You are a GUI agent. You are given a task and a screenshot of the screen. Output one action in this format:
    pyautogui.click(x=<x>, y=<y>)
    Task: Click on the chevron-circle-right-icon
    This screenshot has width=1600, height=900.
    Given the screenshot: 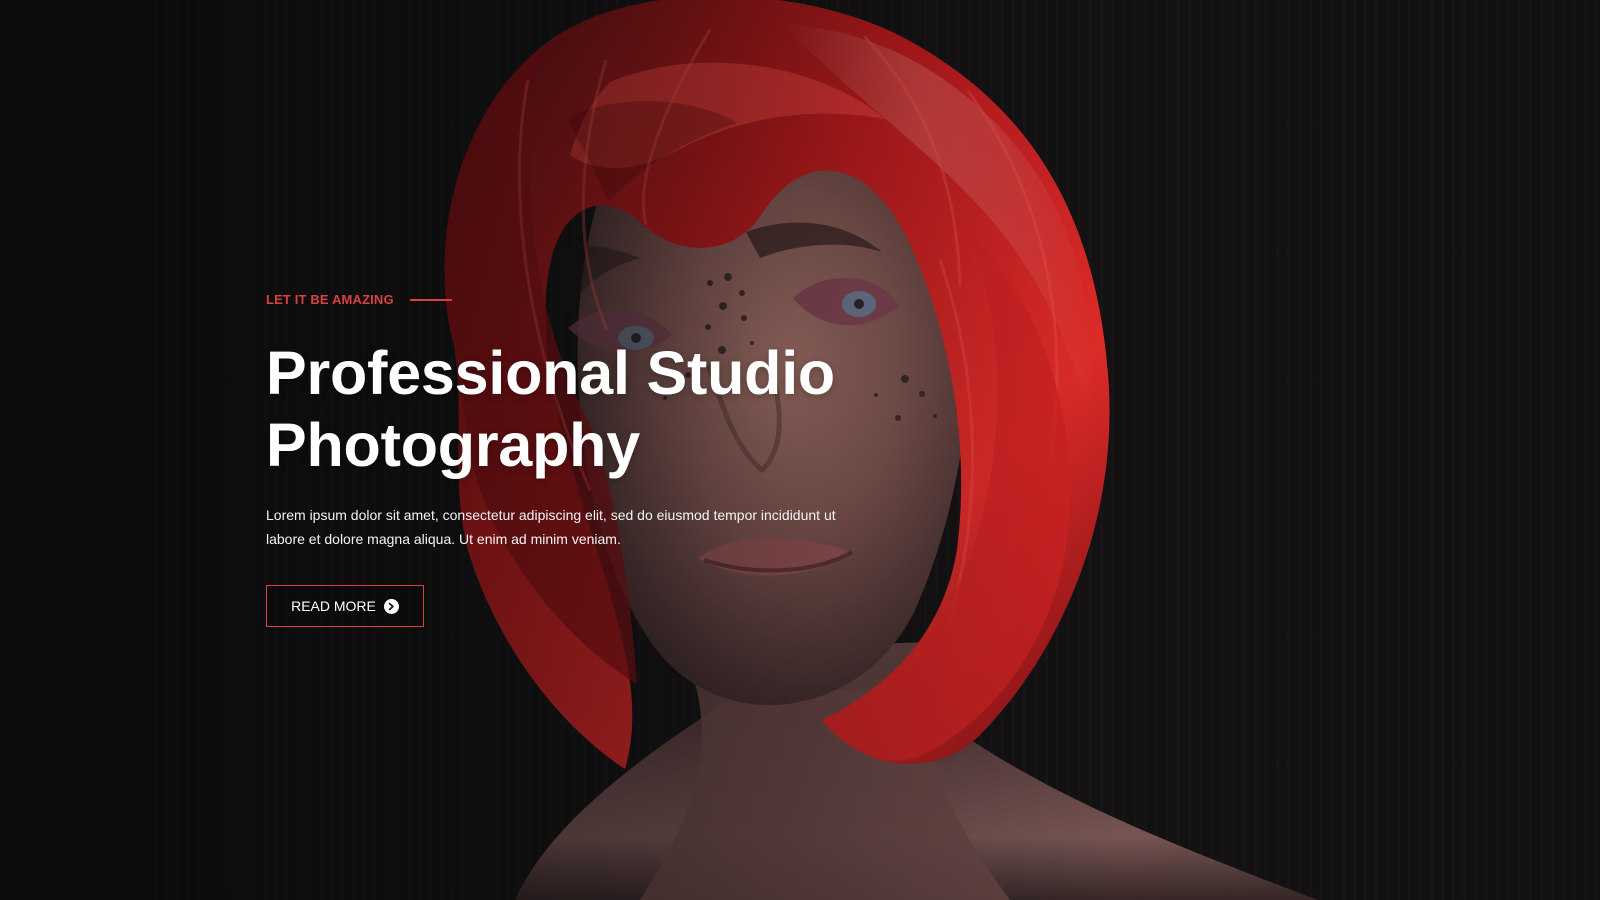 What is the action you would take?
    pyautogui.click(x=391, y=606)
    